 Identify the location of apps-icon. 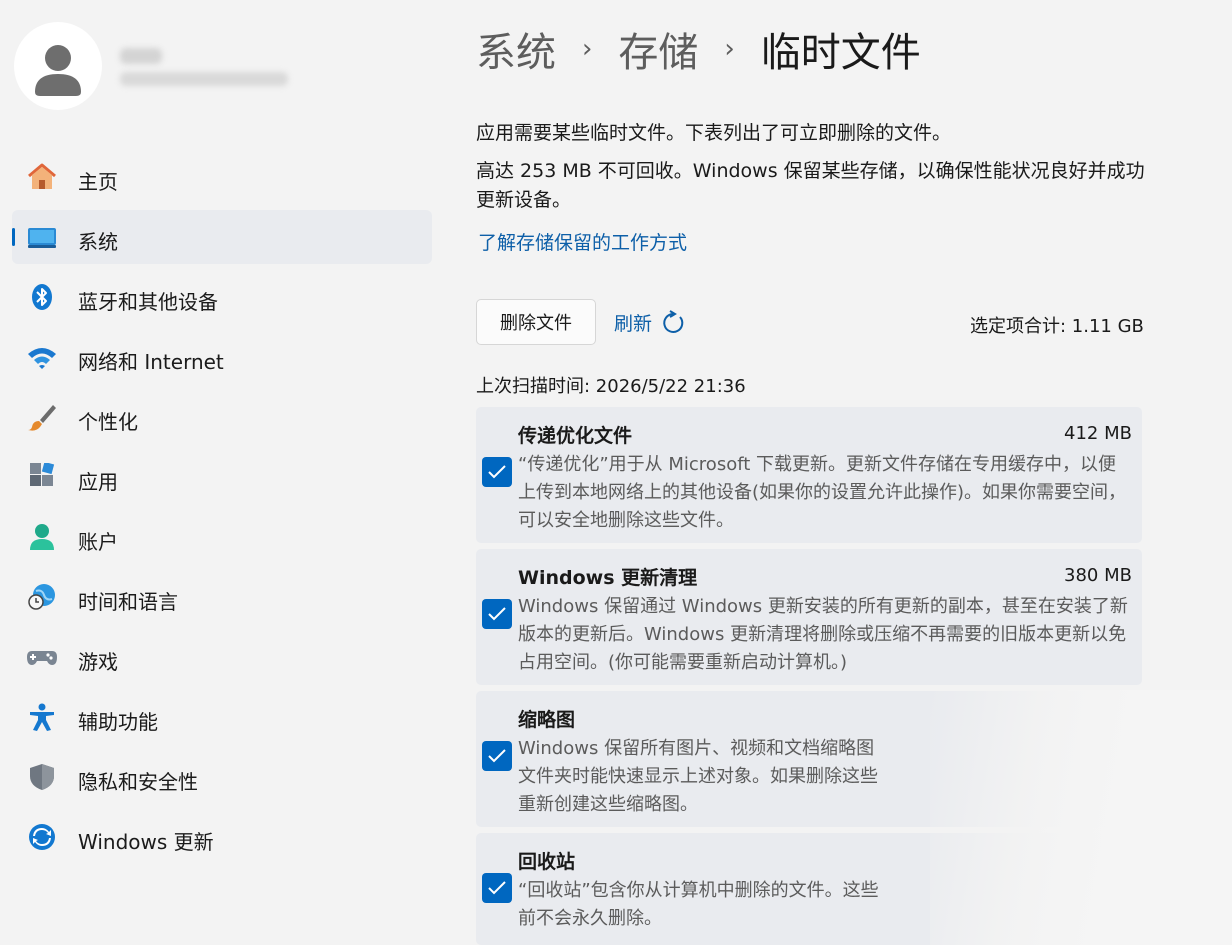
(42, 477).